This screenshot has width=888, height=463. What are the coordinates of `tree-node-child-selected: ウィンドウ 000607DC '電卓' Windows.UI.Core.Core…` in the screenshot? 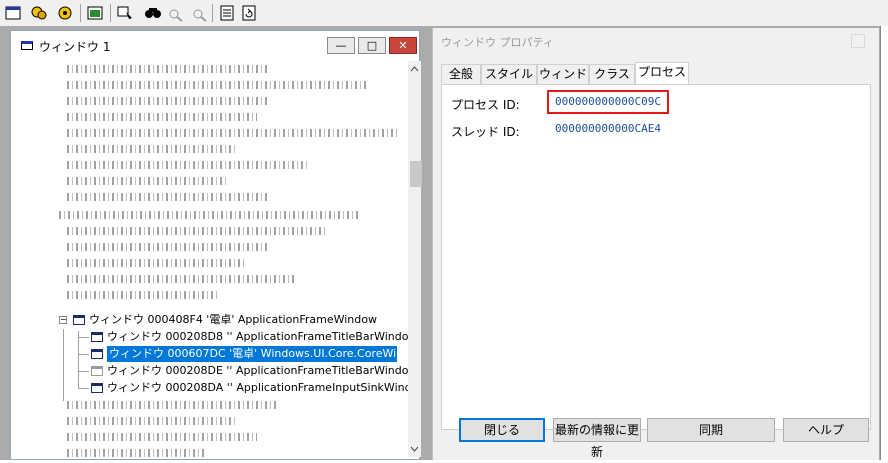 It's located at (214, 354).